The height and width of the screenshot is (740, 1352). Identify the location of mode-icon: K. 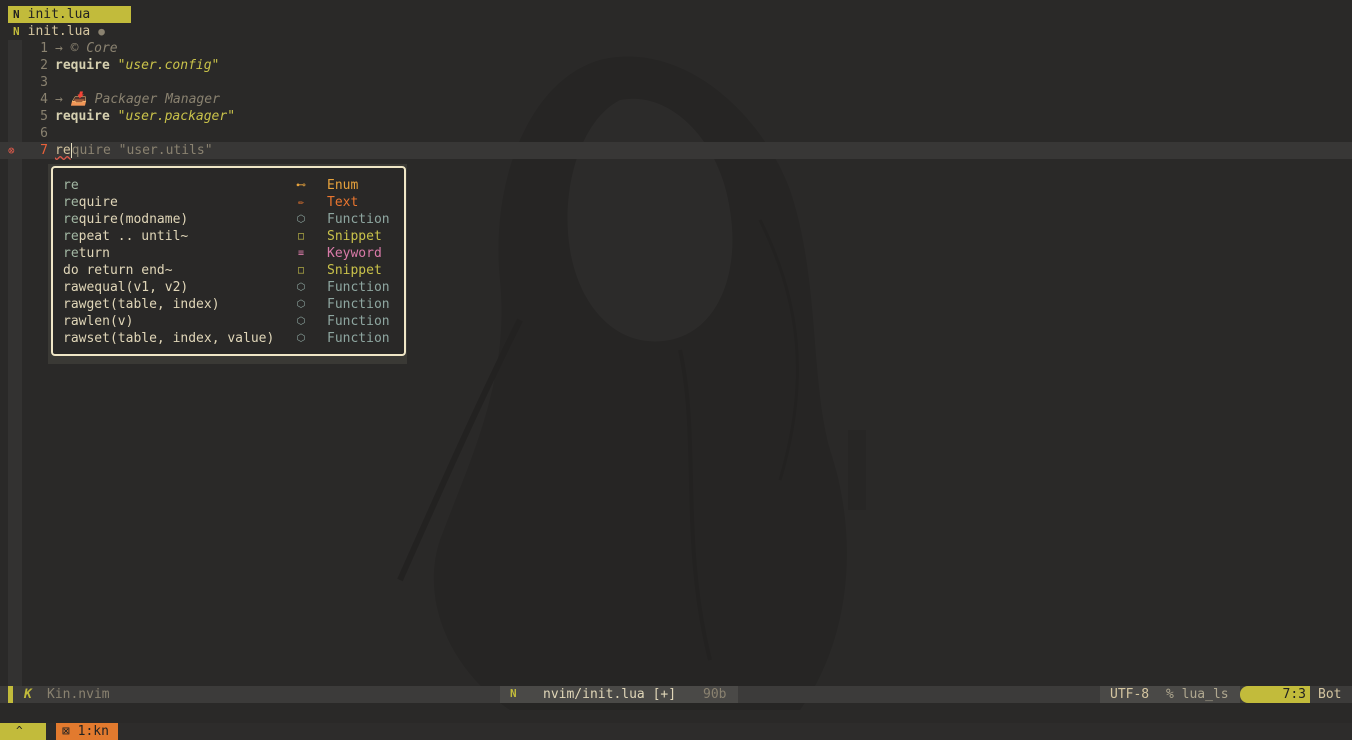
(28, 694).